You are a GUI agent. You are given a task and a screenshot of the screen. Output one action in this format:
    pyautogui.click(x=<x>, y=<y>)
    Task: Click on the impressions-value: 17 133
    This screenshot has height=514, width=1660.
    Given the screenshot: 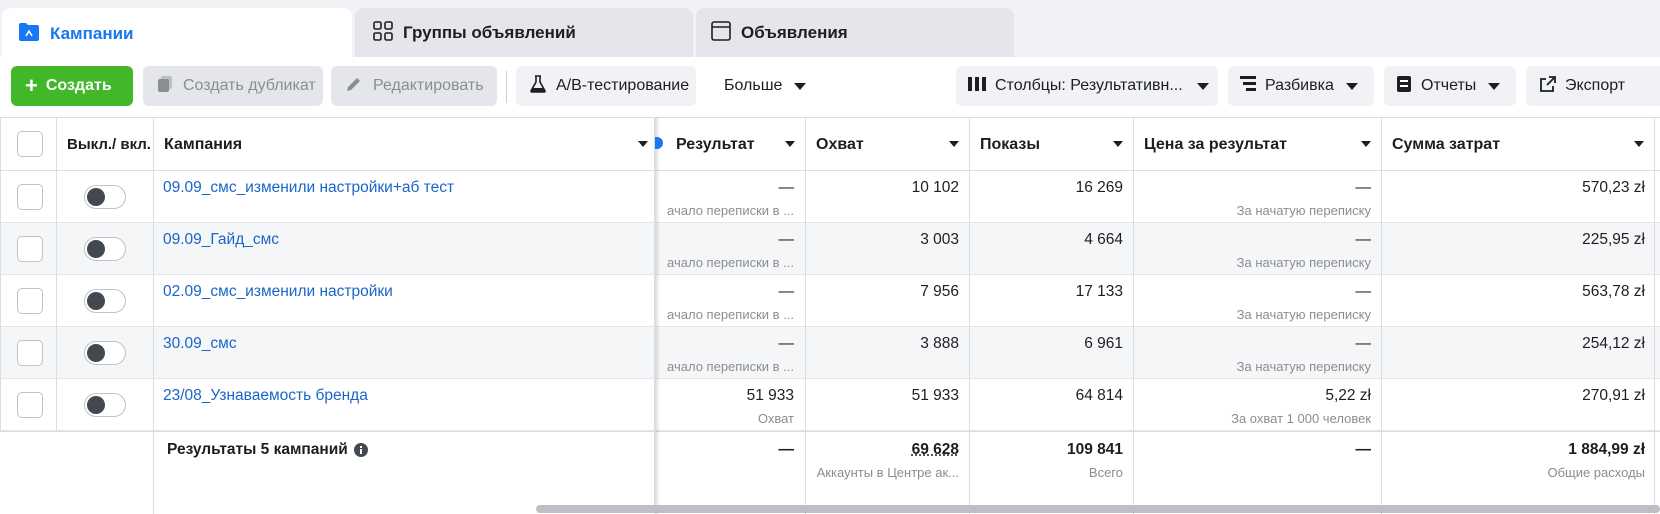 What is the action you would take?
    pyautogui.click(x=1046, y=292)
    